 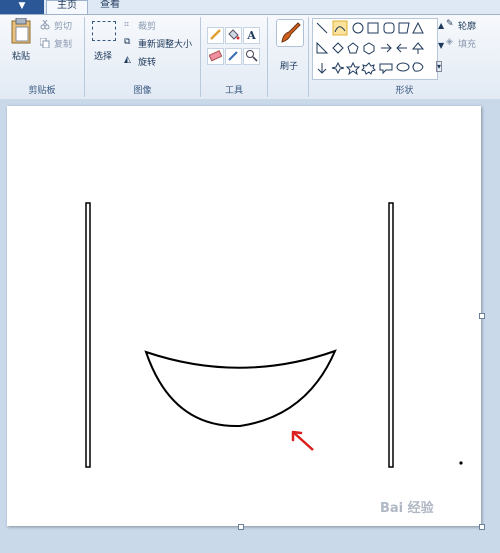 I want to click on resize-icon: ⧉, so click(x=127, y=42).